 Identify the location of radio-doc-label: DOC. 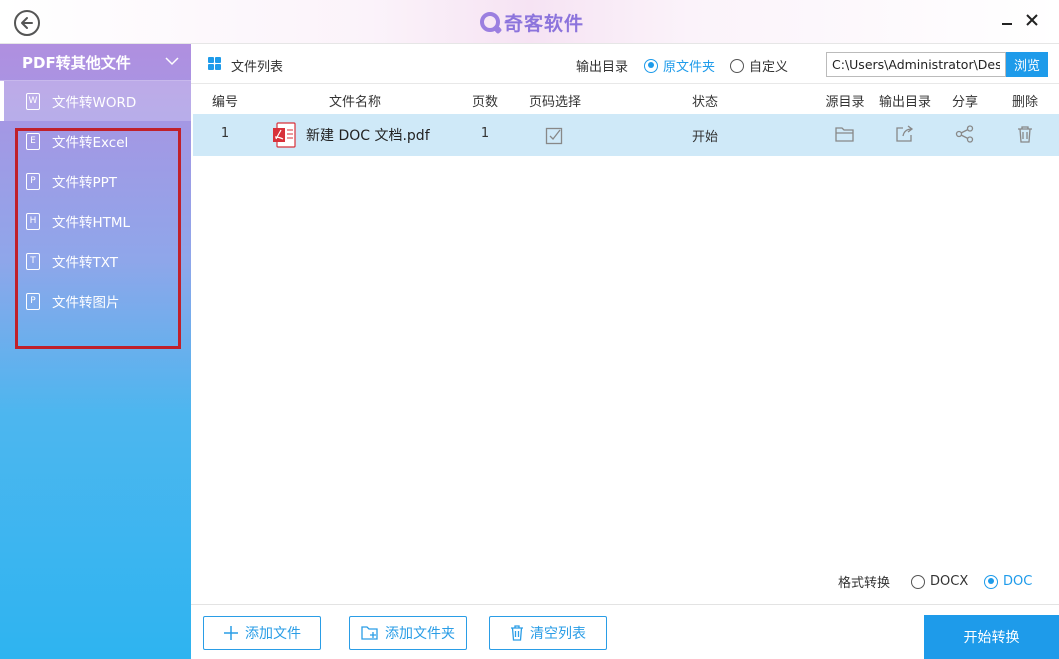
(1018, 581).